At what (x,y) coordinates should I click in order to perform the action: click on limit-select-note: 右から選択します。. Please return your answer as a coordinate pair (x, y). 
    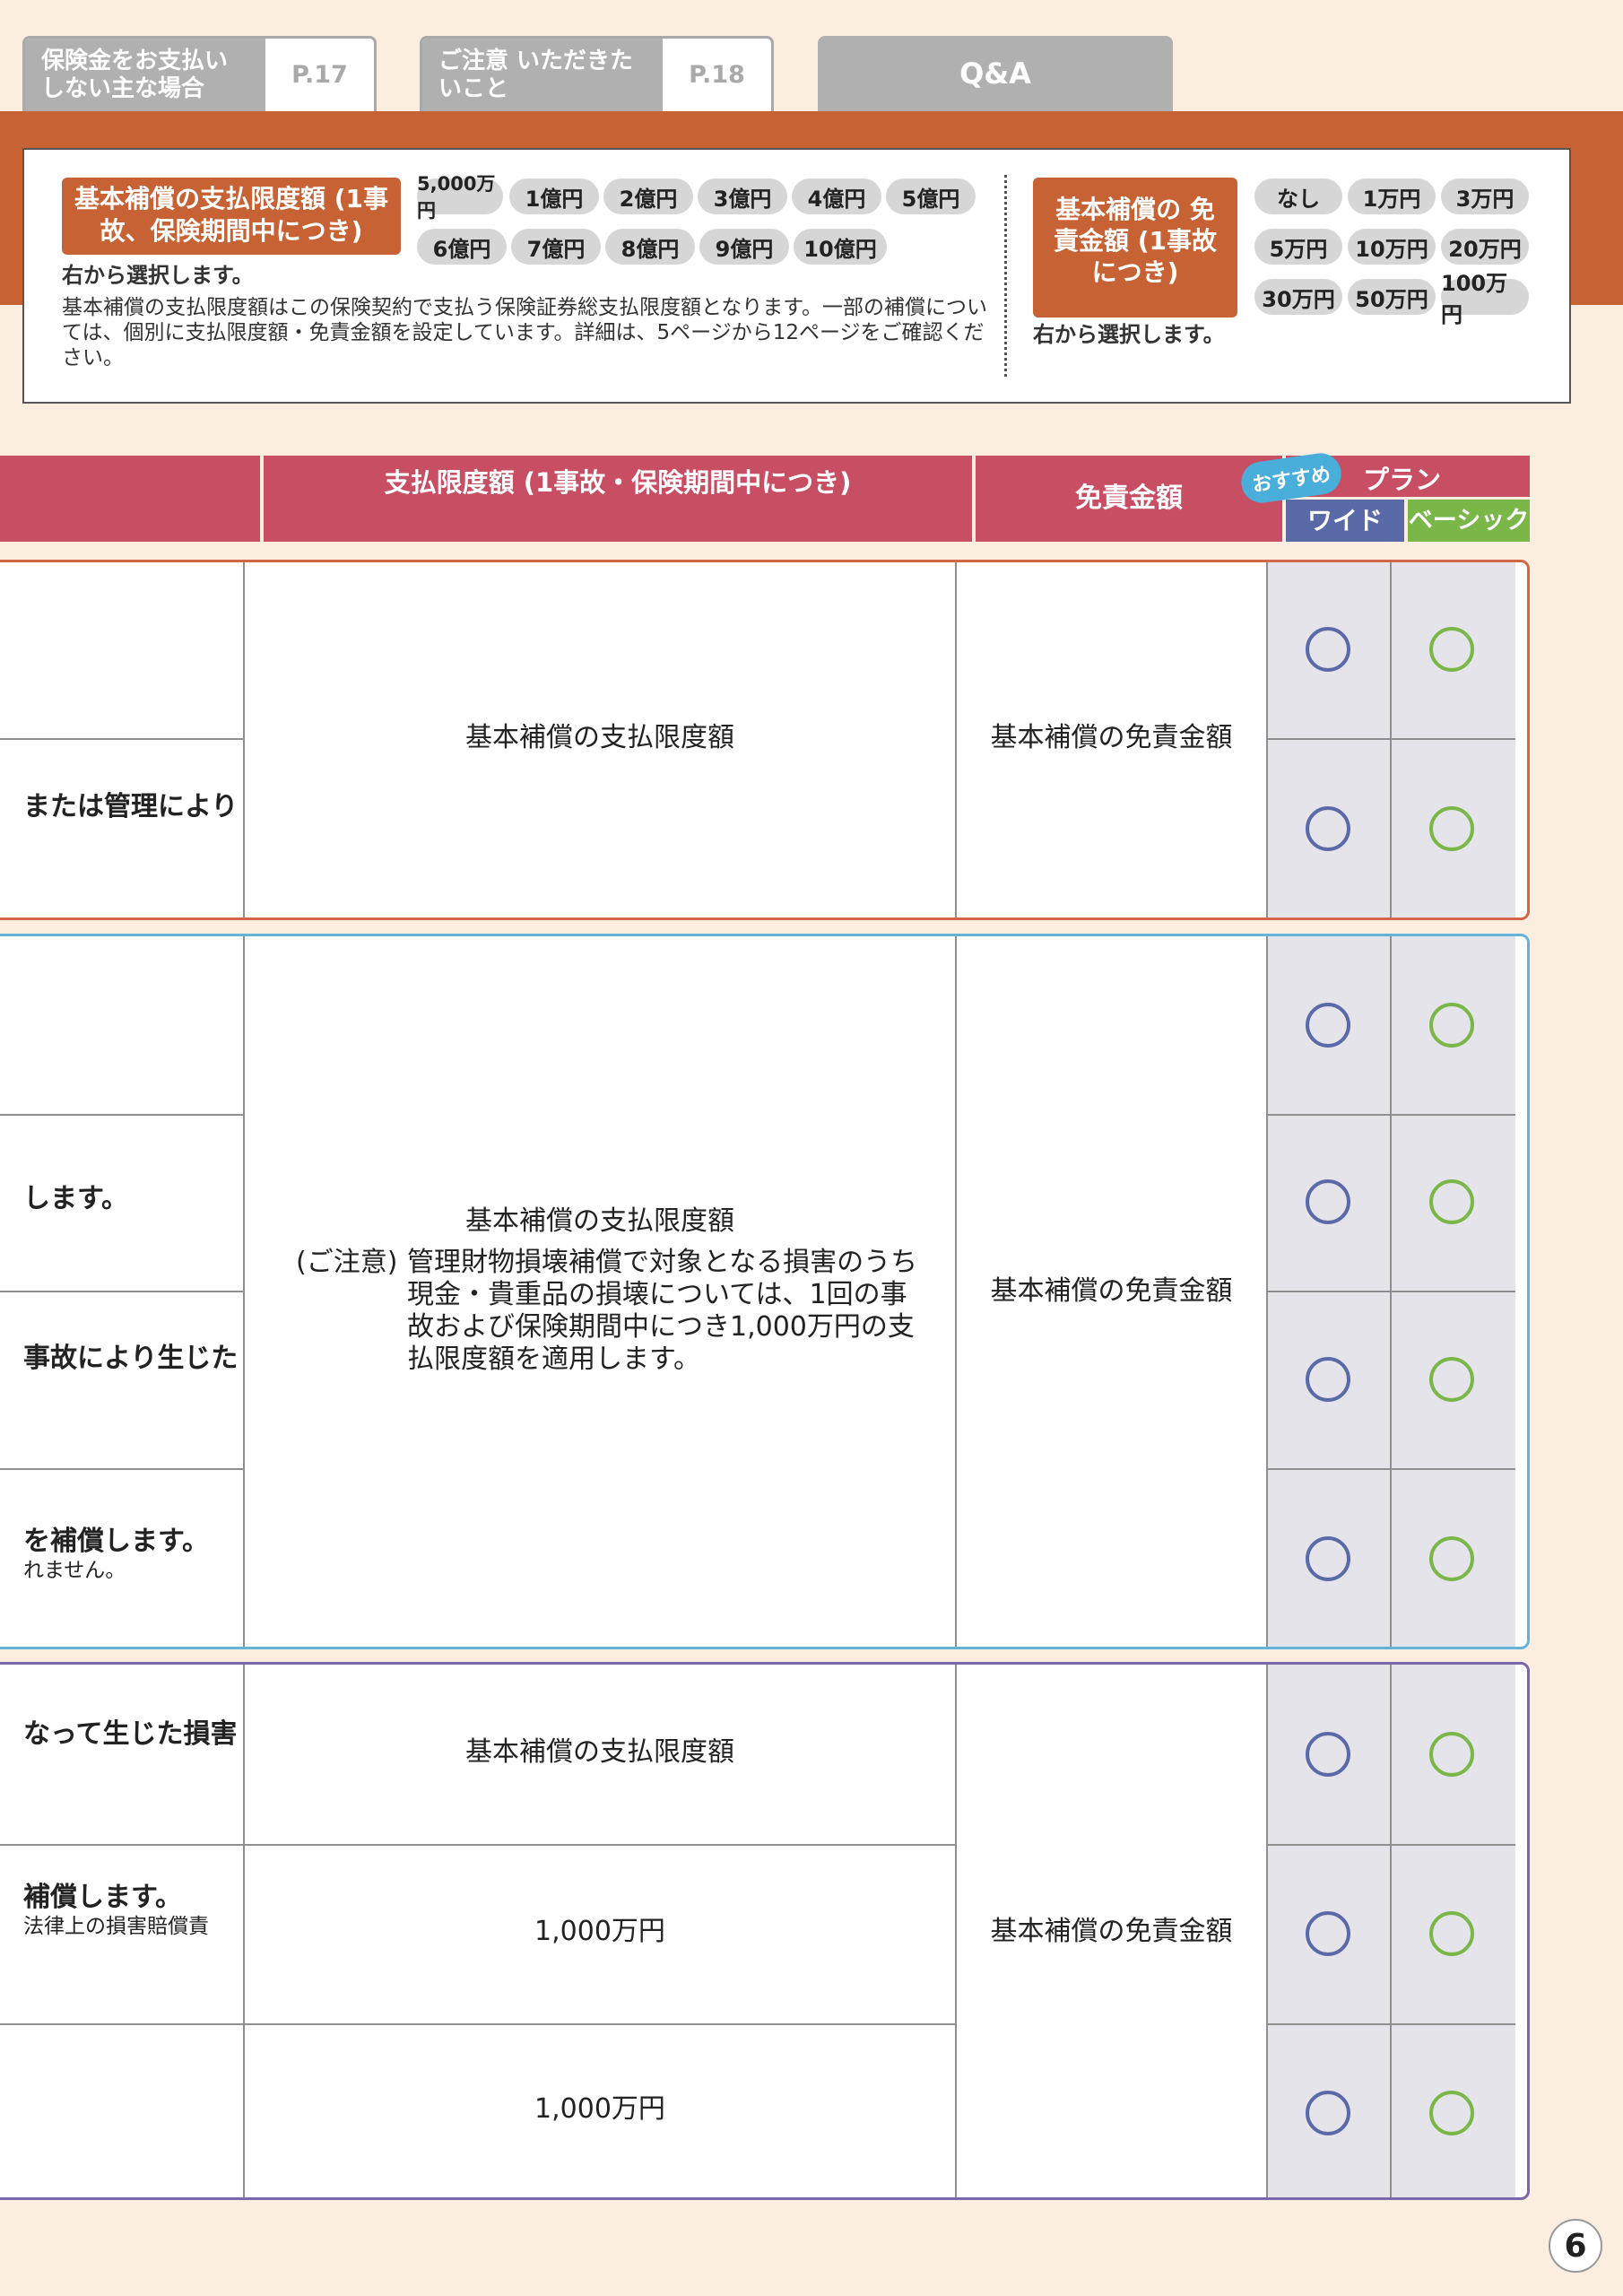
    Looking at the image, I should click on (158, 275).